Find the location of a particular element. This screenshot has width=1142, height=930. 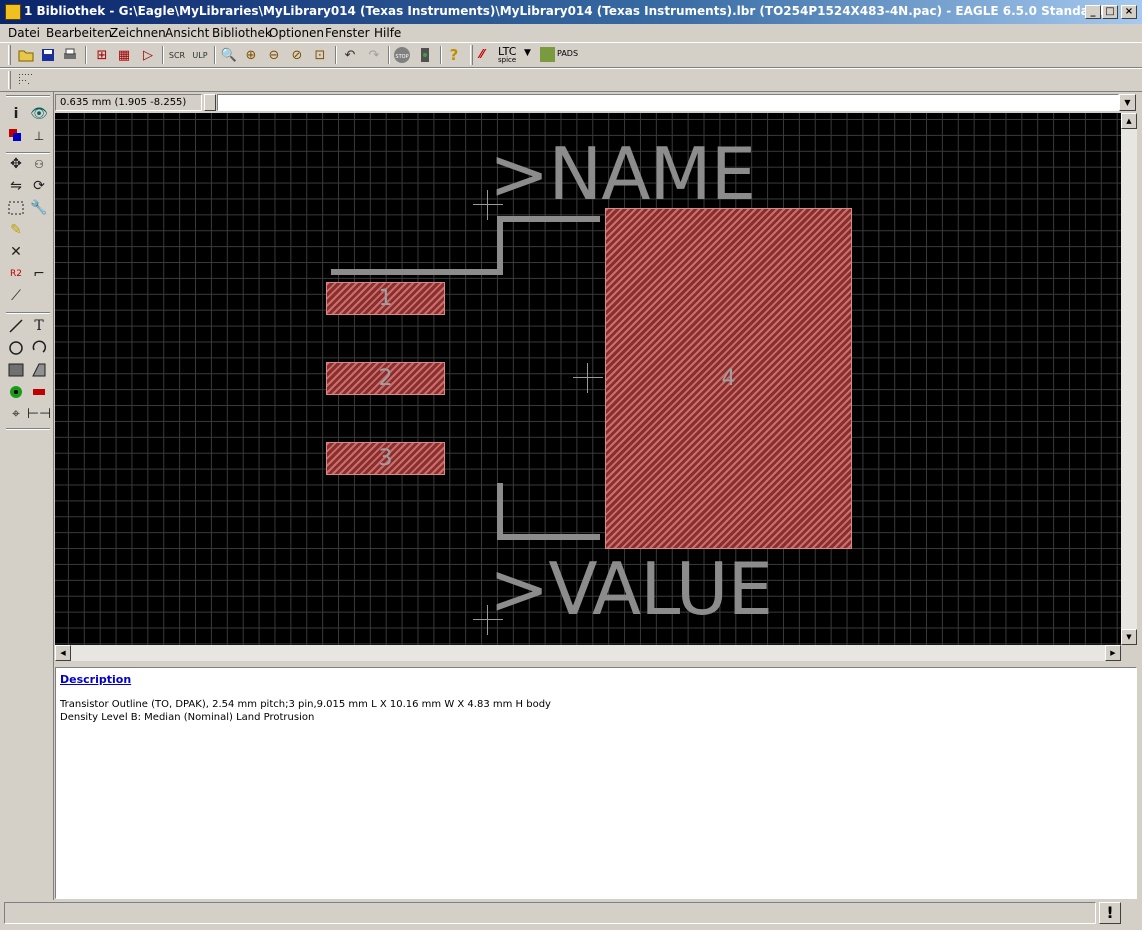

zoom-out-icon: ⊖ is located at coordinates (274, 55).